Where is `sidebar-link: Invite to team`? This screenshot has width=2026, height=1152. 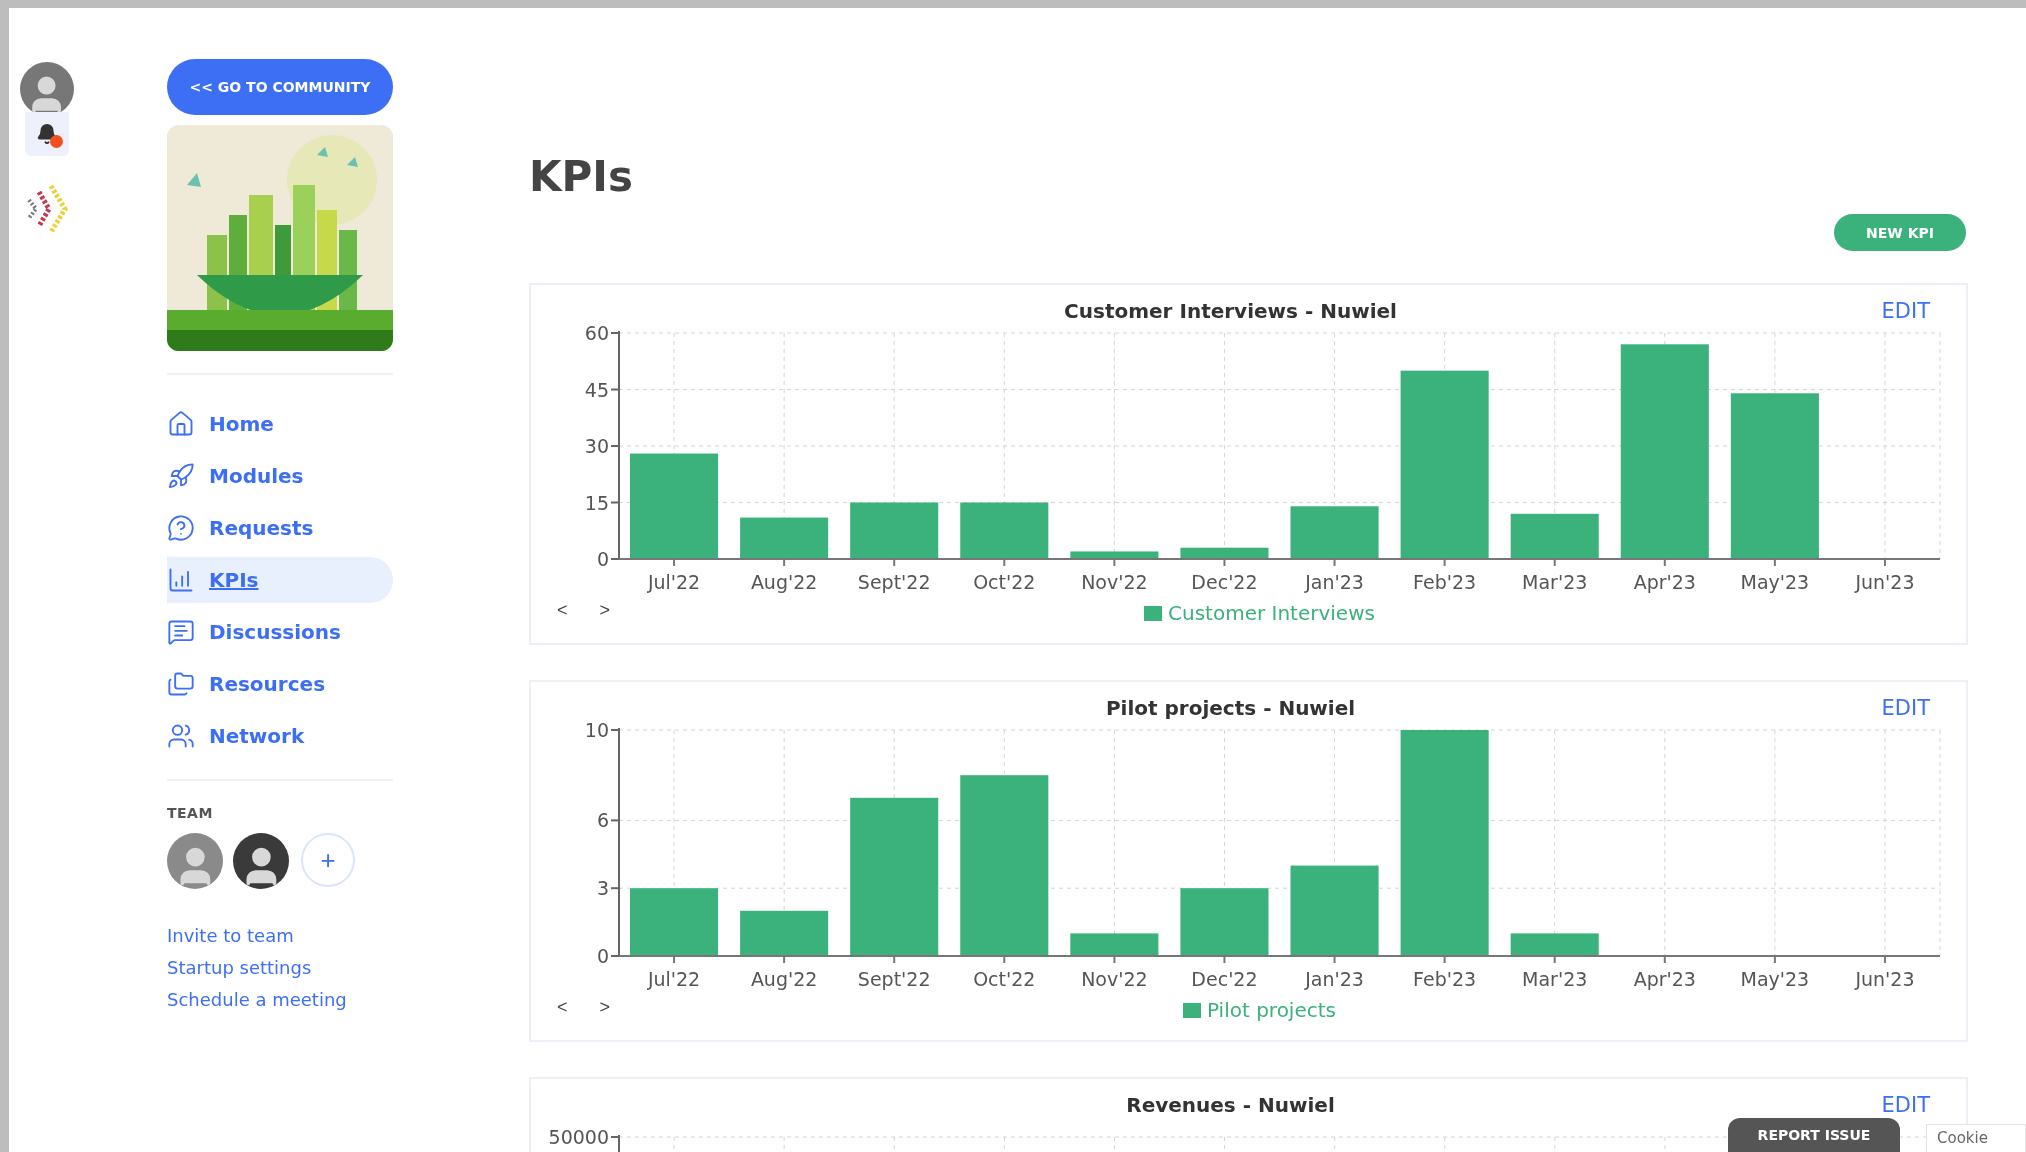
sidebar-link: Invite to team is located at coordinates (280, 936).